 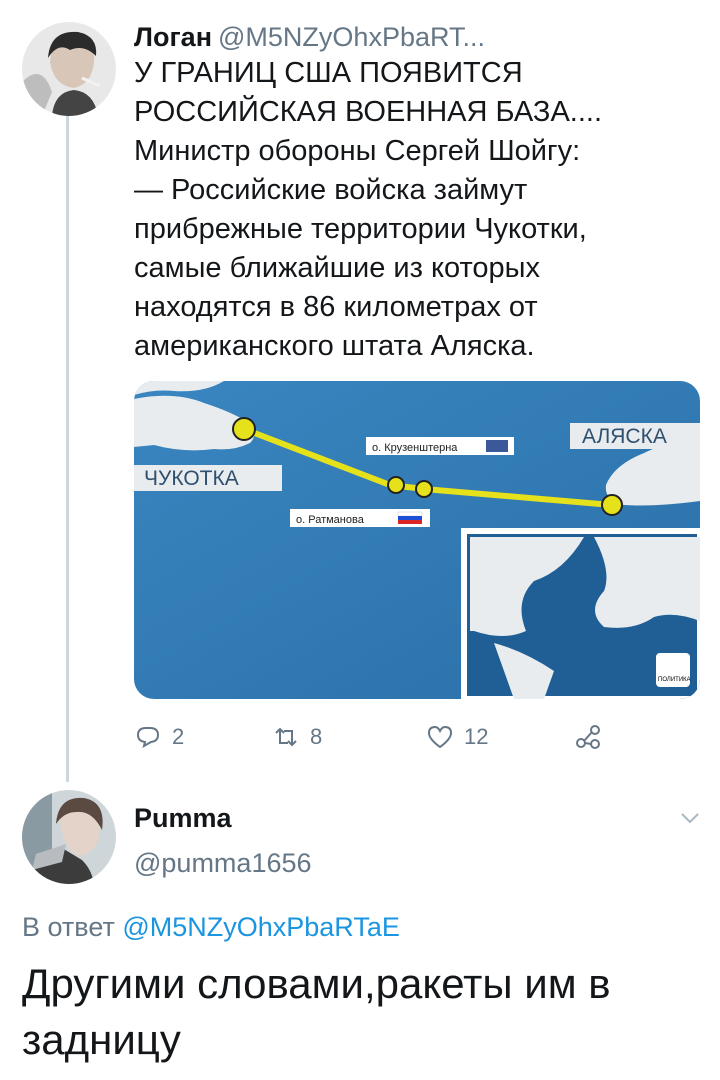 What do you see at coordinates (316, 736) in the screenshot?
I see `retweet-count: 8` at bounding box center [316, 736].